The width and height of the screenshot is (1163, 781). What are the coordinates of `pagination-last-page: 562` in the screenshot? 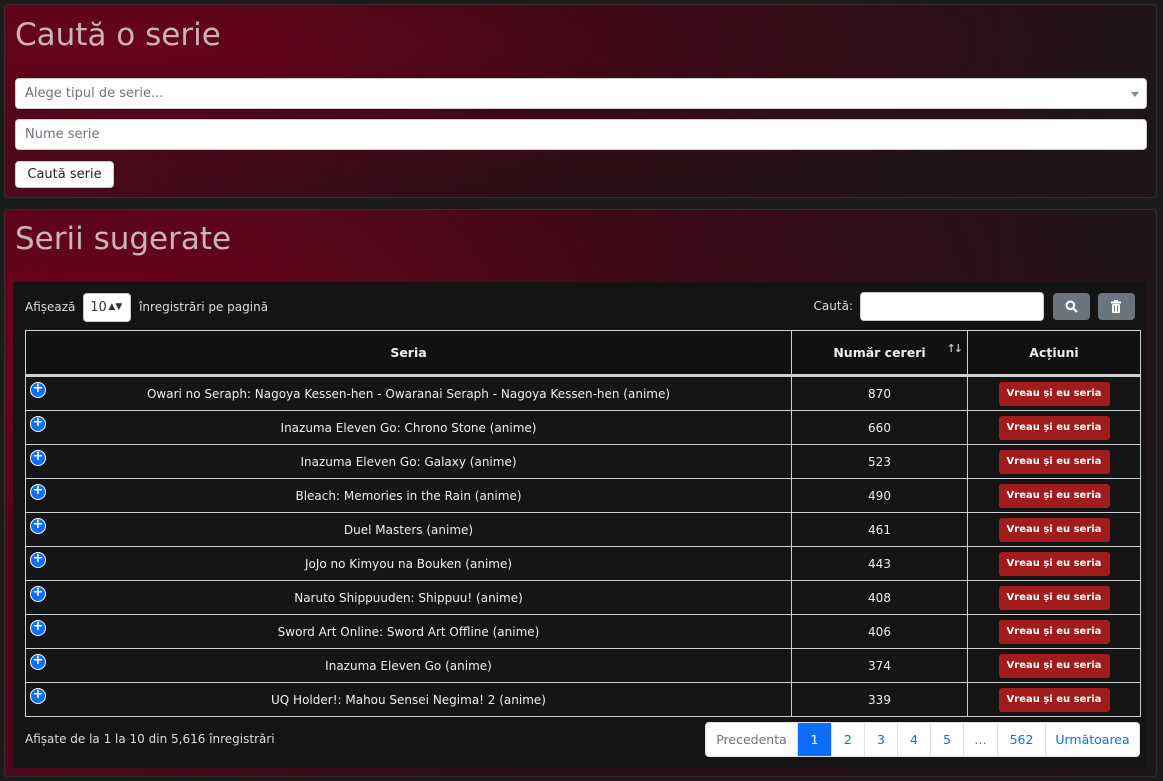 It's located at (1021, 739).